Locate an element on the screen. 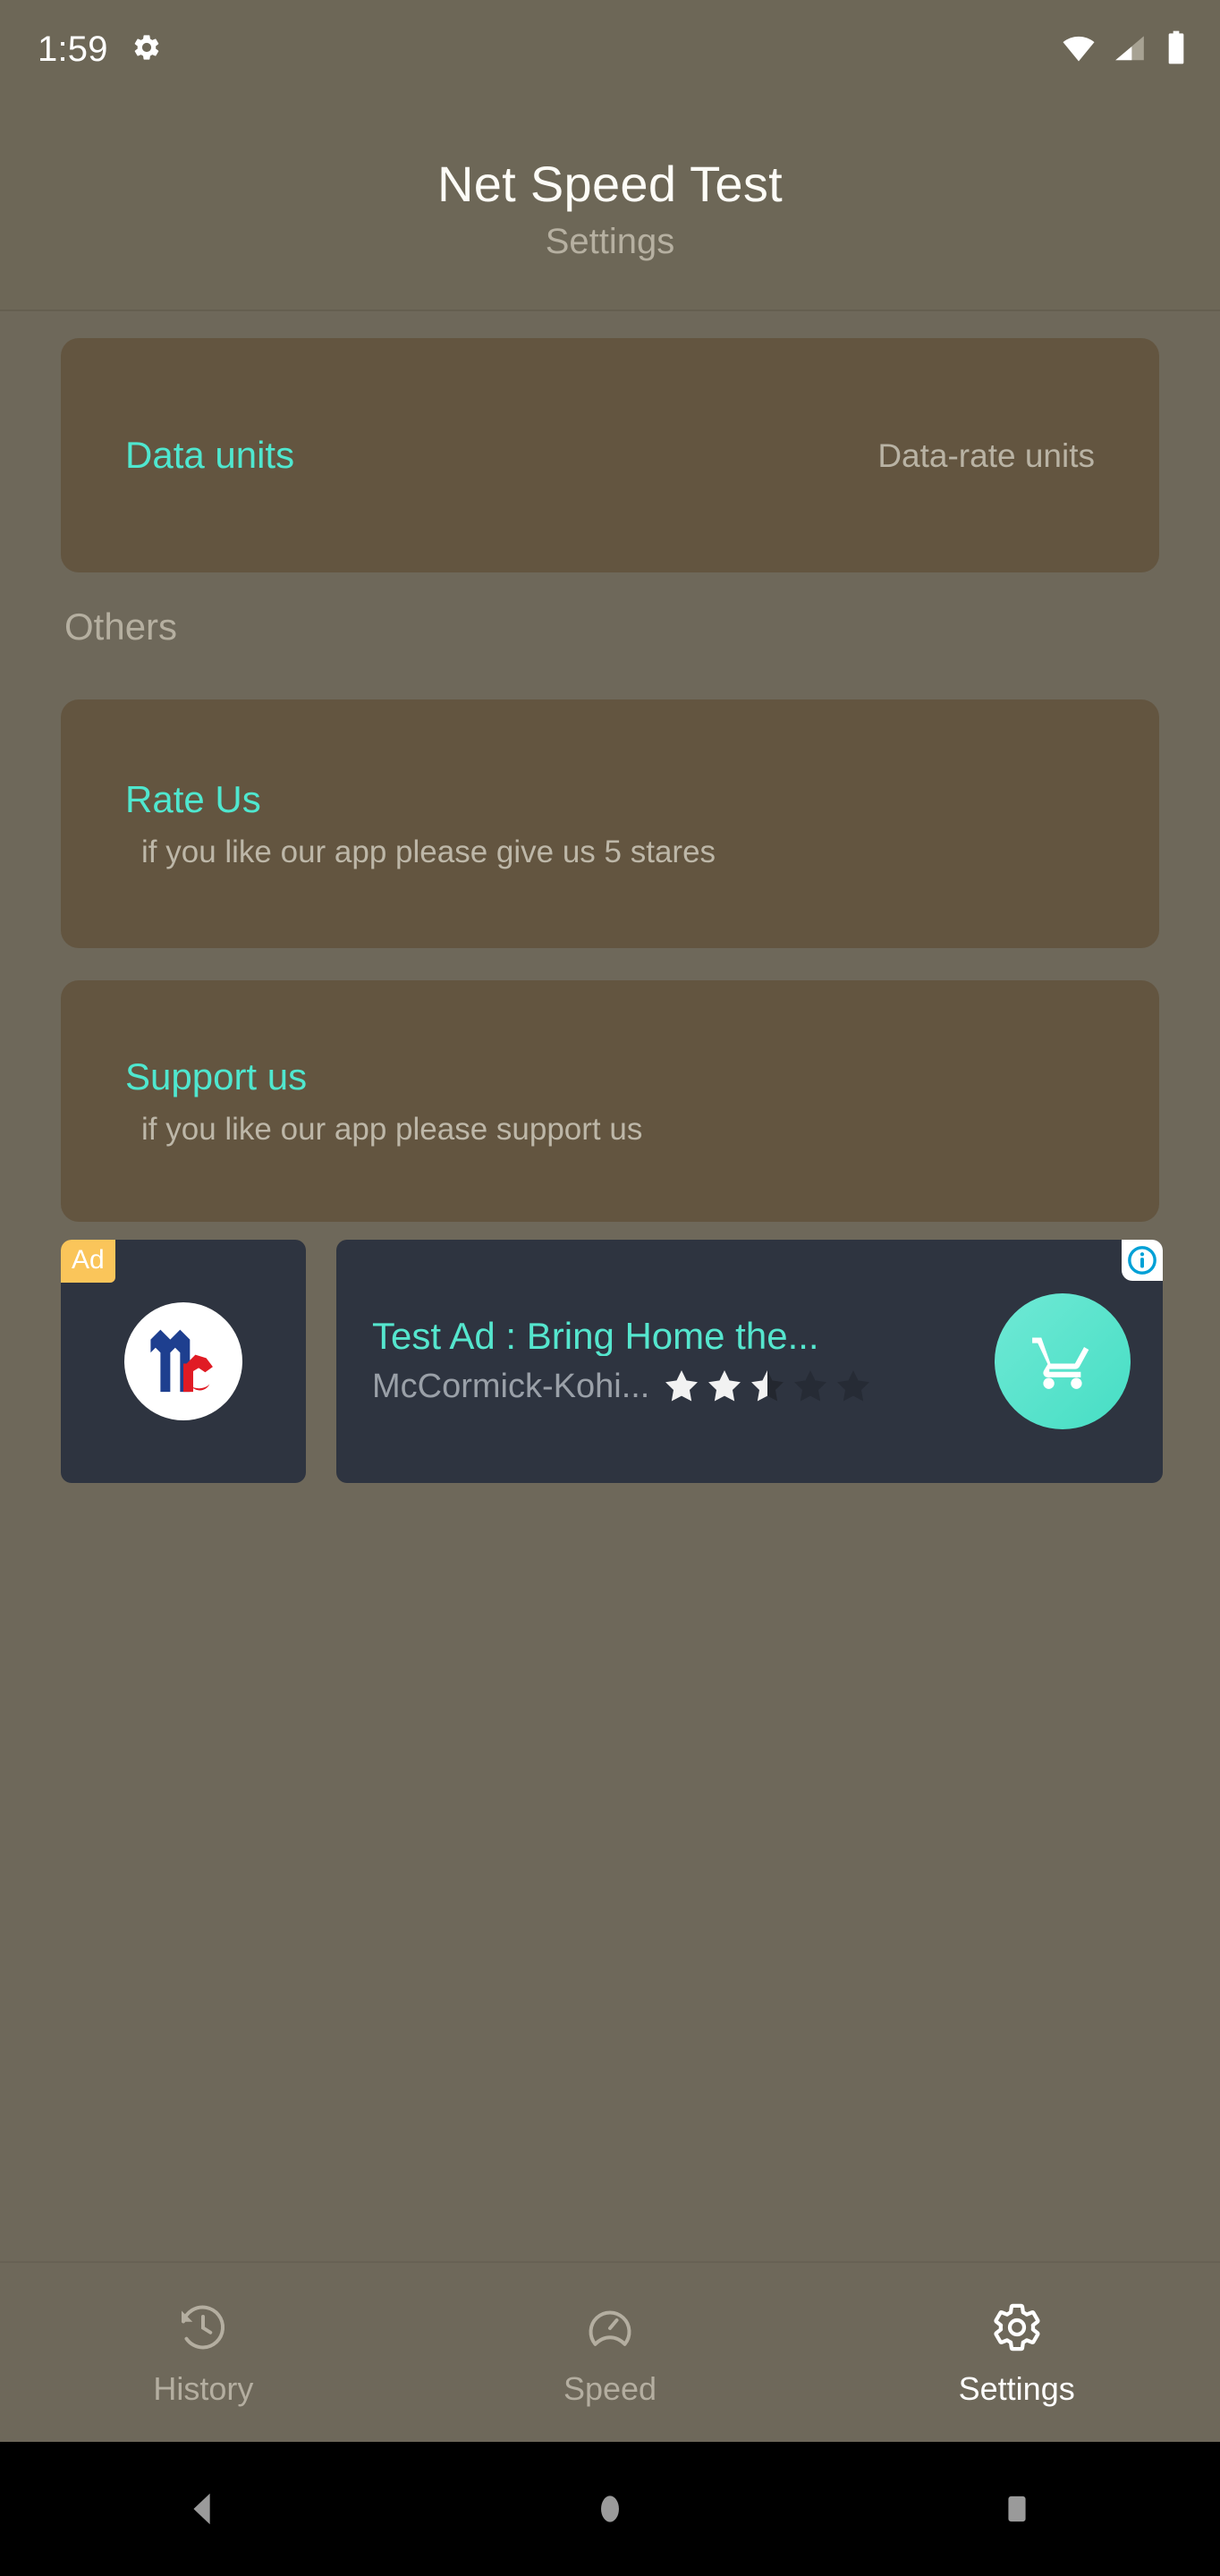 The width and height of the screenshot is (1220, 2576). data-units-value: Data-rate units is located at coordinates (986, 455).